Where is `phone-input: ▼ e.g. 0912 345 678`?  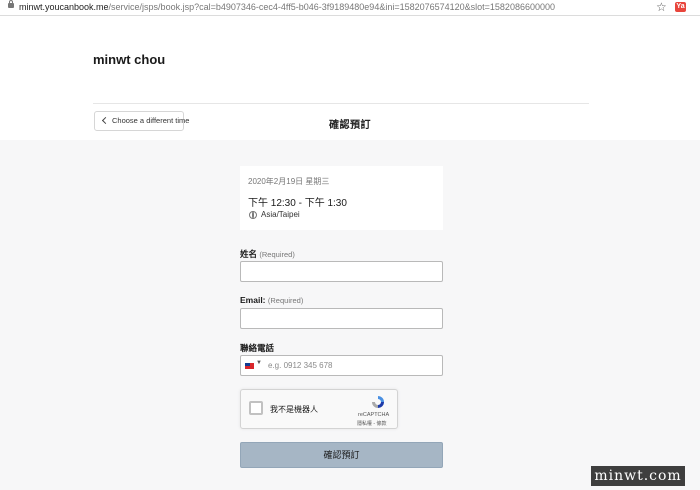
phone-input: ▼ e.g. 0912 345 678 is located at coordinates (341, 365).